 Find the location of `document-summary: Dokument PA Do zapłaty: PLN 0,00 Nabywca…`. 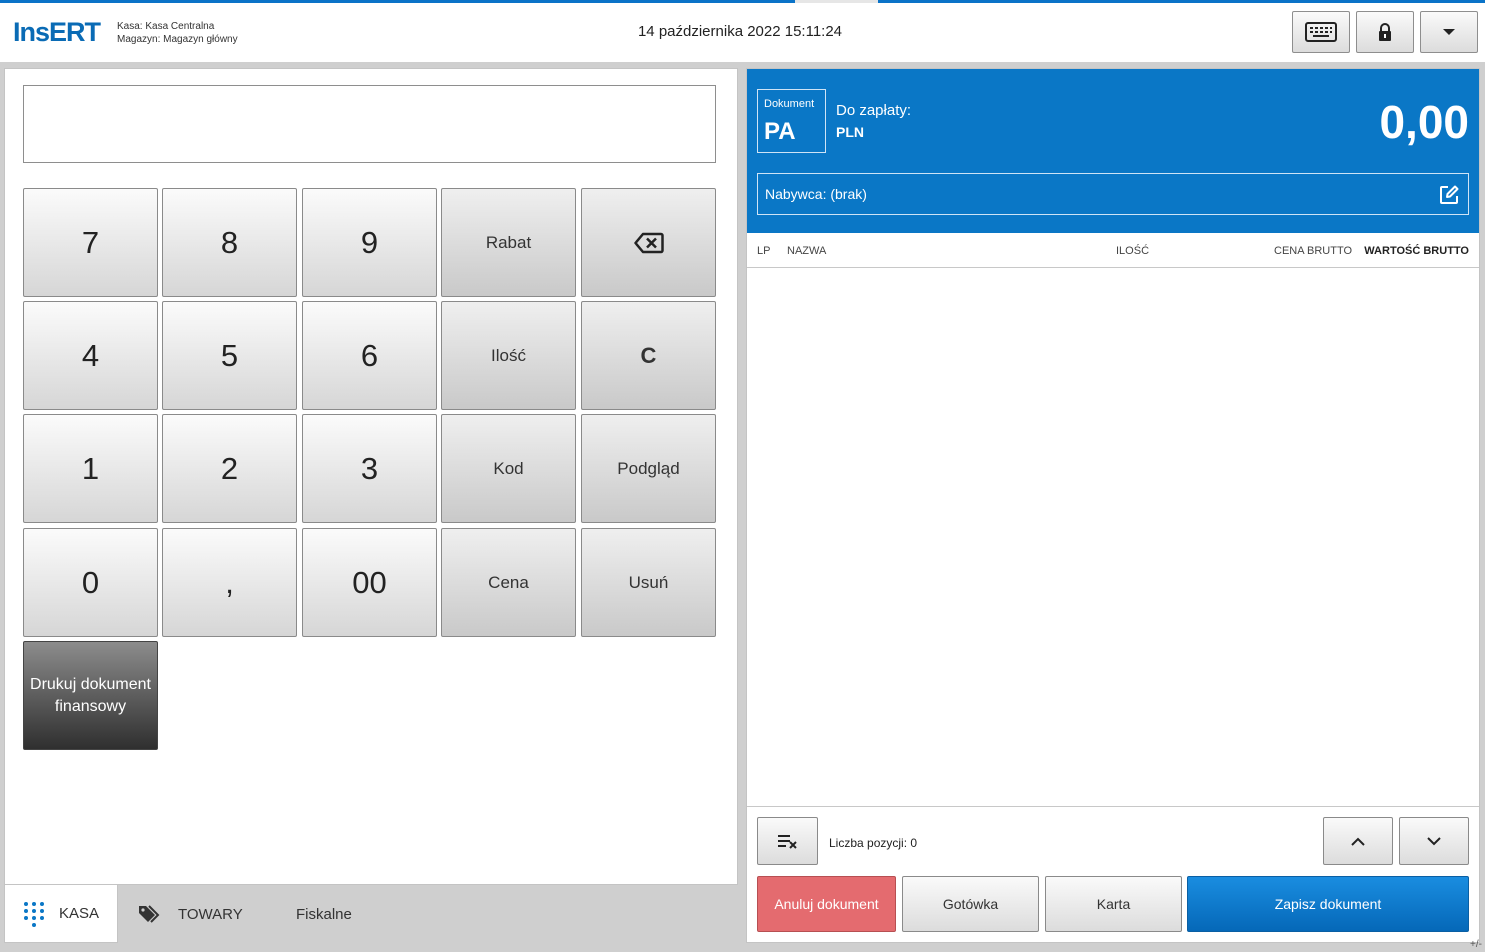

document-summary: Dokument PA Do zapłaty: PLN 0,00 Nabywca… is located at coordinates (1113, 151).